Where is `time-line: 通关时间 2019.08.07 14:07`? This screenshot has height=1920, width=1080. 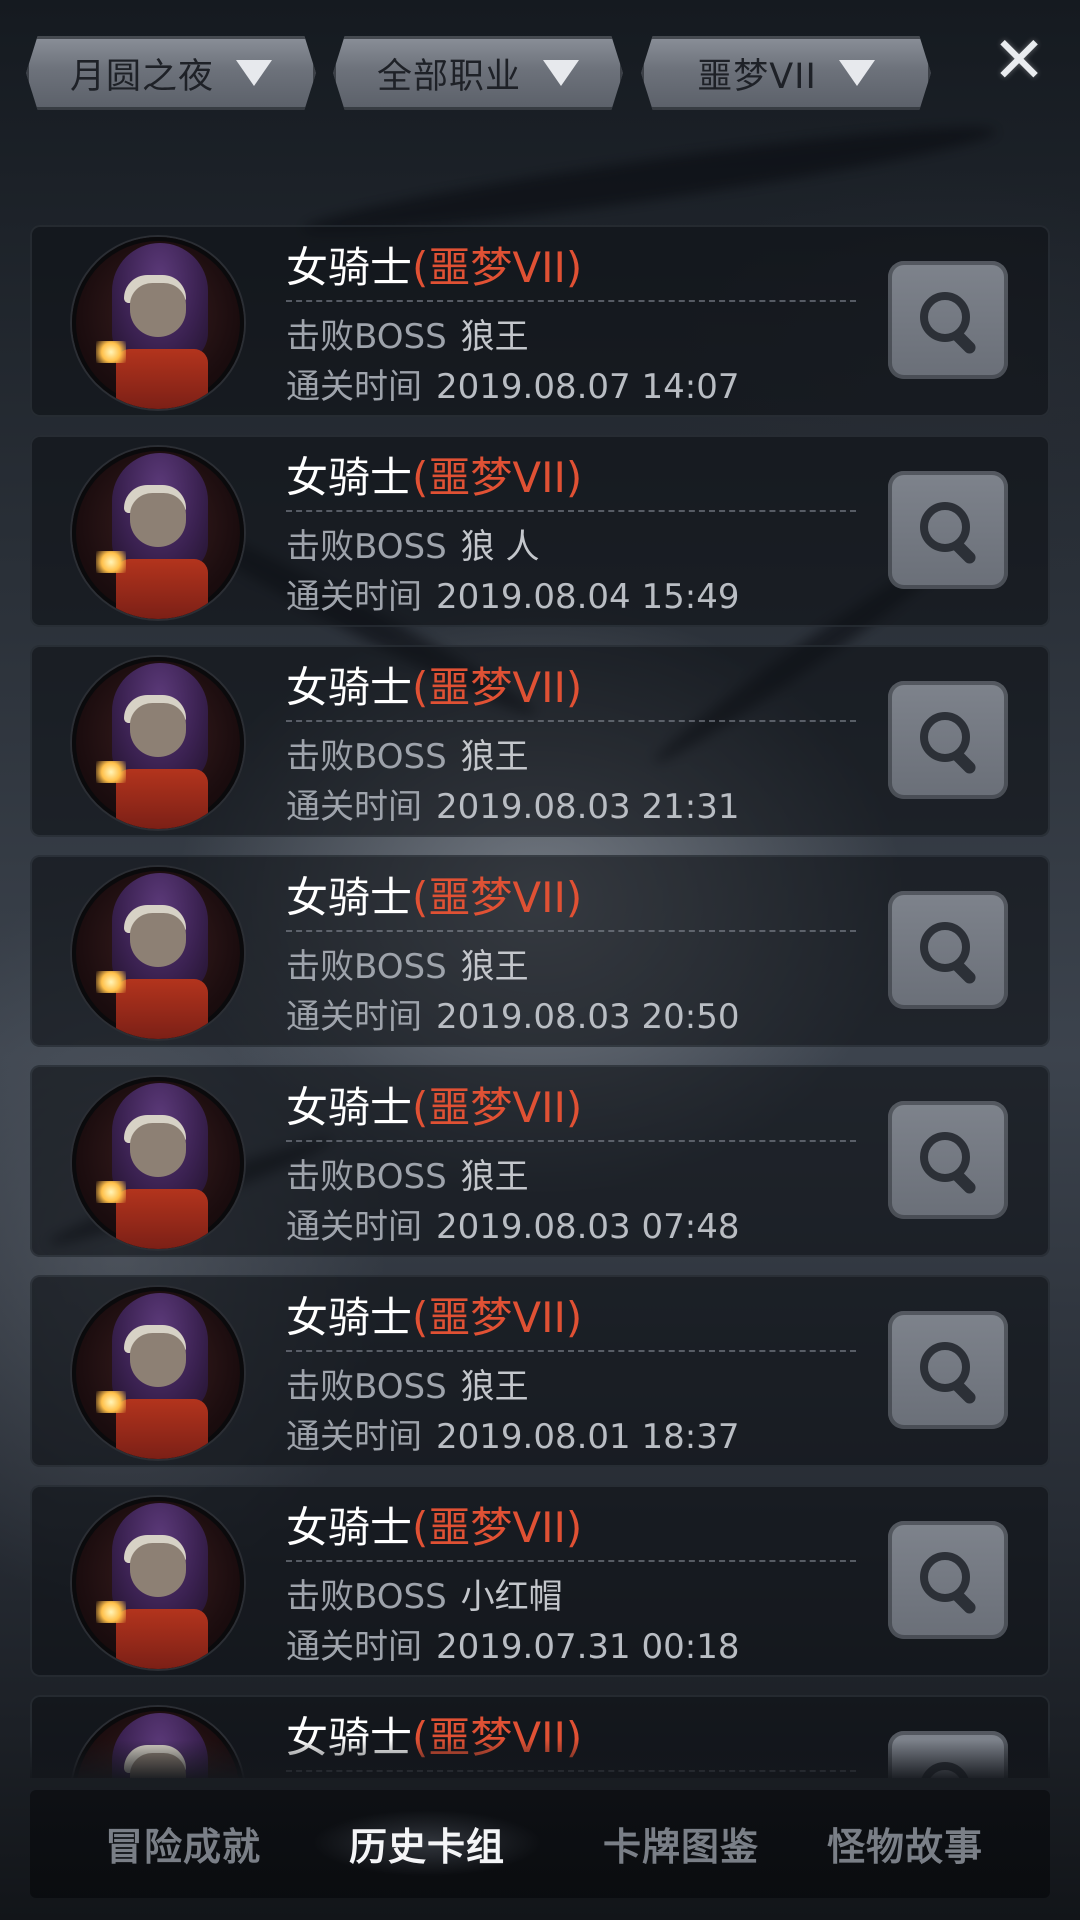
time-line: 通关时间 2019.08.07 14:07 is located at coordinates (512, 383).